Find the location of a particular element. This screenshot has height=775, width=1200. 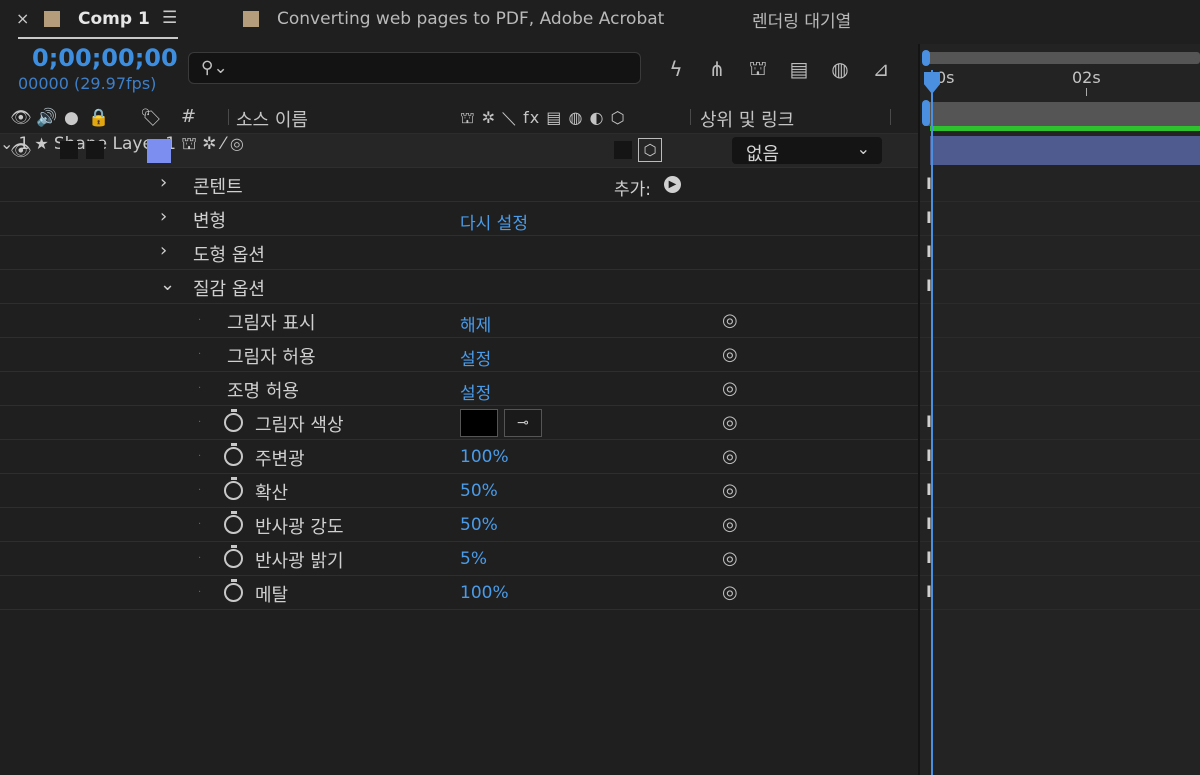

prop-value: 5% is located at coordinates (473, 559).